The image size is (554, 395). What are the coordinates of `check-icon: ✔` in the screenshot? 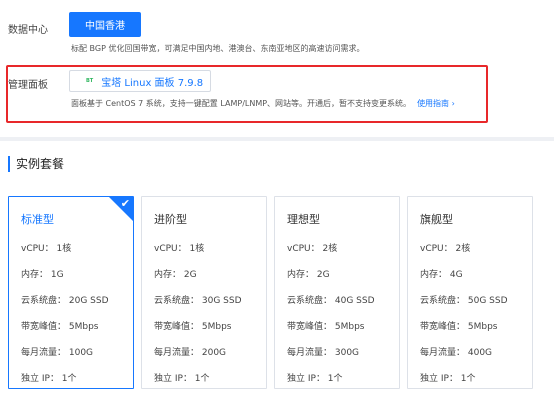 It's located at (125, 203).